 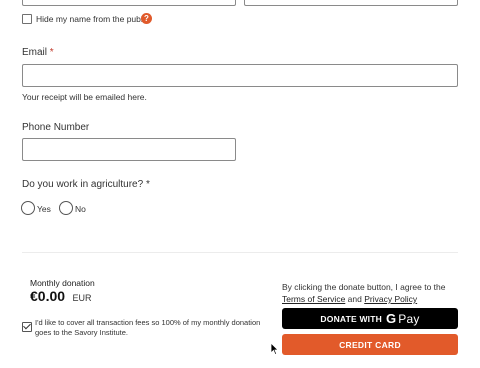 What do you see at coordinates (351, 3) in the screenshot?
I see `last-name-input` at bounding box center [351, 3].